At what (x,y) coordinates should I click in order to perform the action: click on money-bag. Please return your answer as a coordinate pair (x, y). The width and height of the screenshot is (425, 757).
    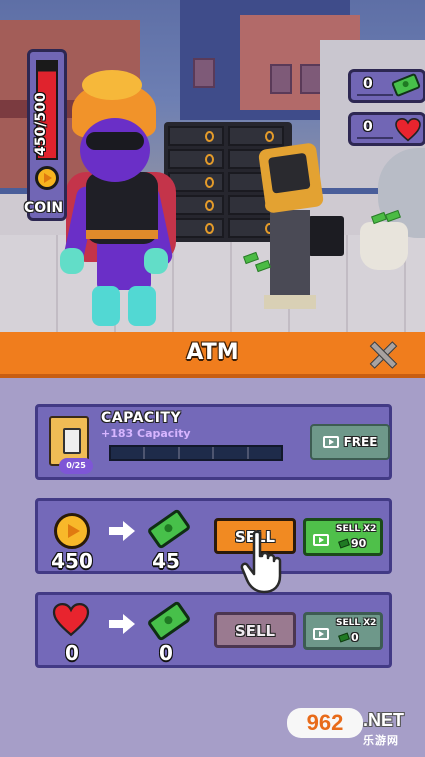
    Looking at the image, I should click on (384, 246).